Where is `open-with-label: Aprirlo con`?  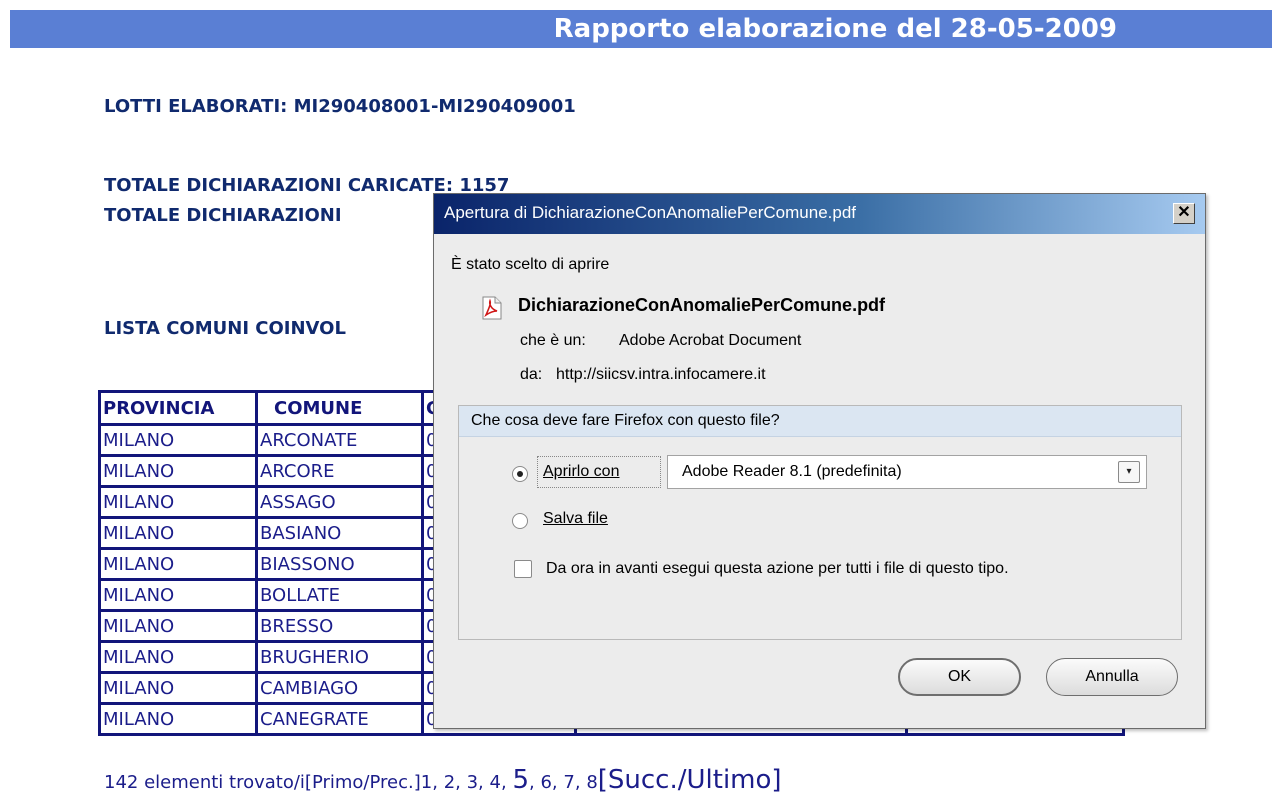 open-with-label: Aprirlo con is located at coordinates (581, 472).